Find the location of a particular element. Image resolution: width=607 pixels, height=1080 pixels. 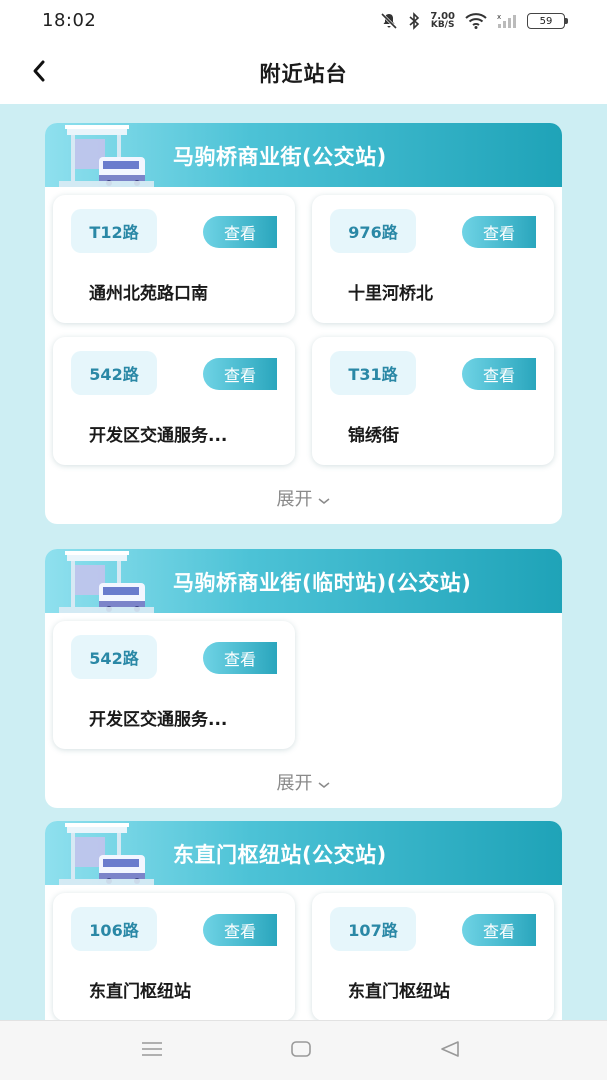

status-icons: 7.00 KB/S x 59 is located at coordinates (474, 21).